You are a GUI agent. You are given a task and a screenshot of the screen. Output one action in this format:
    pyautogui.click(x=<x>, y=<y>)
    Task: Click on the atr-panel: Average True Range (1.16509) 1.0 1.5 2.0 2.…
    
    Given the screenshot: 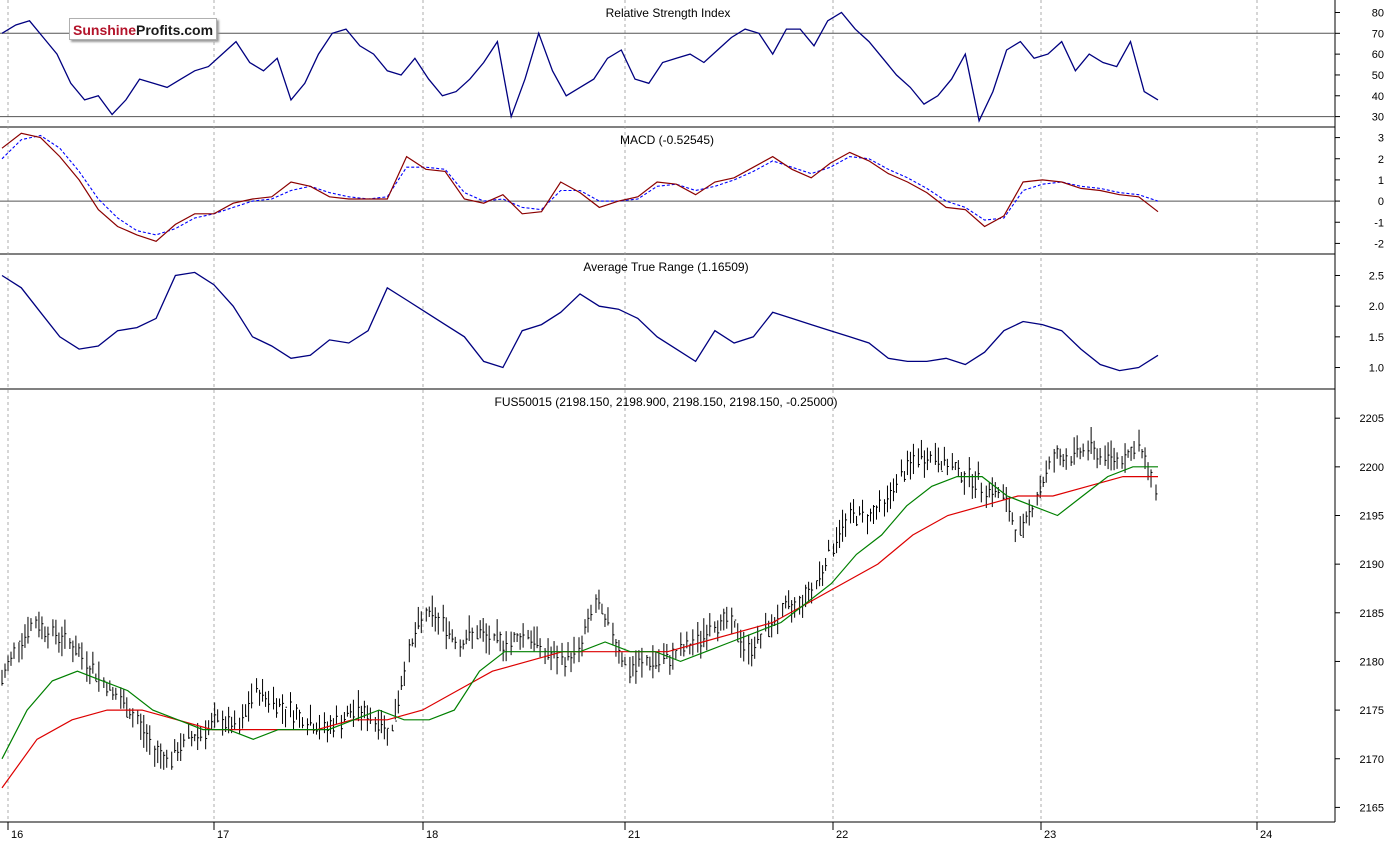 What is the action you would take?
    pyautogui.click(x=692, y=317)
    